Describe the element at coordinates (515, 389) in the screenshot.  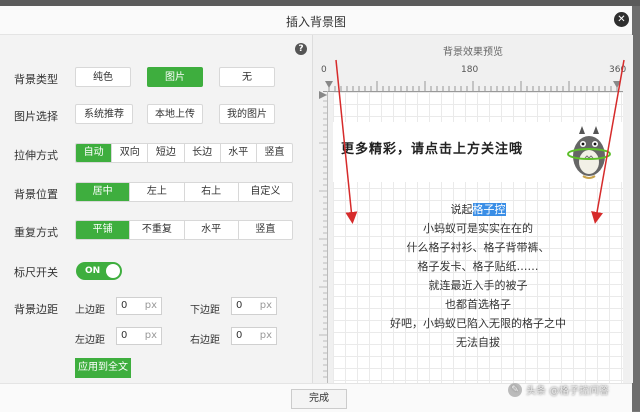
I see `comment-icon: ✎` at that location.